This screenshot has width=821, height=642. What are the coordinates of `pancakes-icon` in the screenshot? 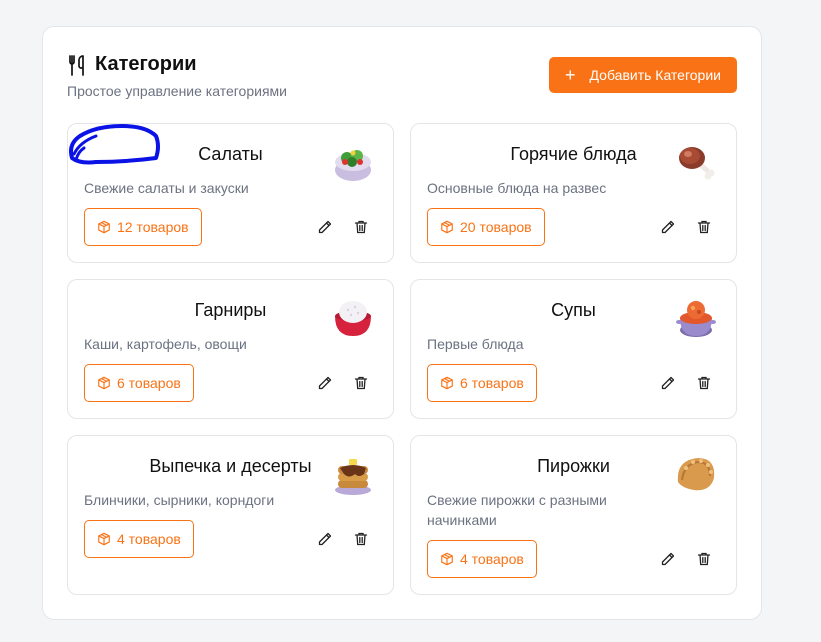 It's located at (353, 477).